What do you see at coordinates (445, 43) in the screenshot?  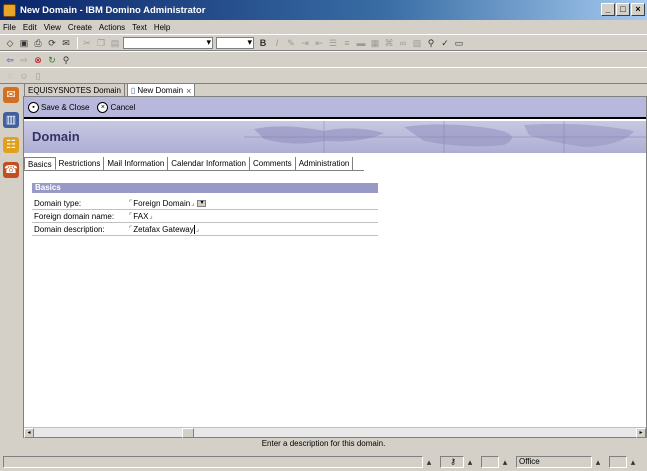 I see `spellcheck-icon: ✓` at bounding box center [445, 43].